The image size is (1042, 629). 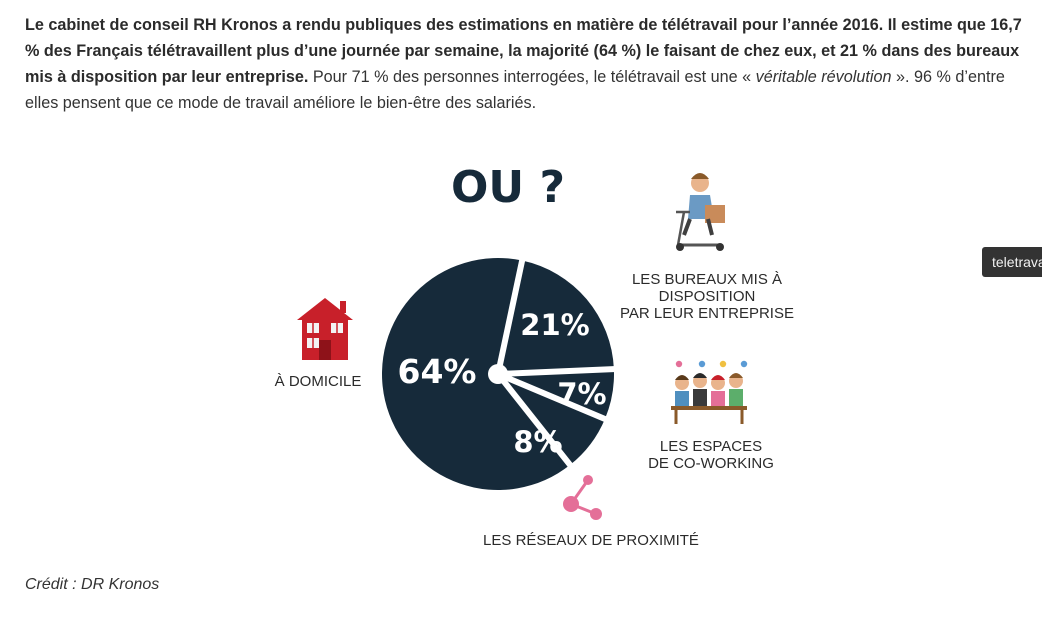 I want to click on coworking-people-icon, so click(x=709, y=392).